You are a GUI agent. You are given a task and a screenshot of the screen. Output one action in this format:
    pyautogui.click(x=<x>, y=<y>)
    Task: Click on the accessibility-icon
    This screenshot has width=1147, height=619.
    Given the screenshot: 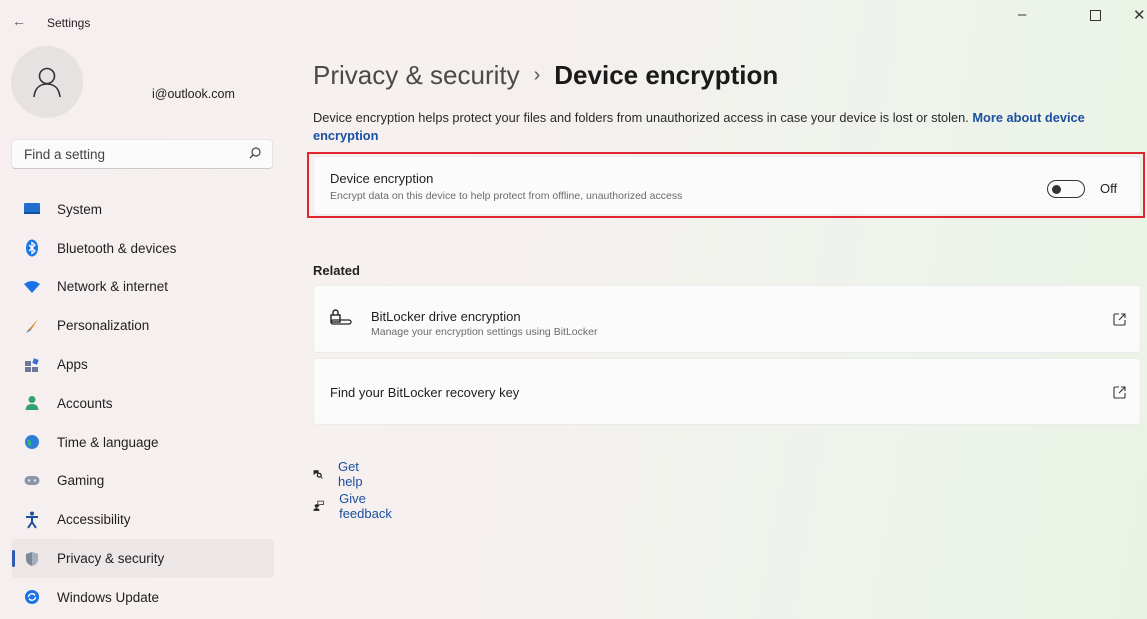 What is the action you would take?
    pyautogui.click(x=32, y=520)
    